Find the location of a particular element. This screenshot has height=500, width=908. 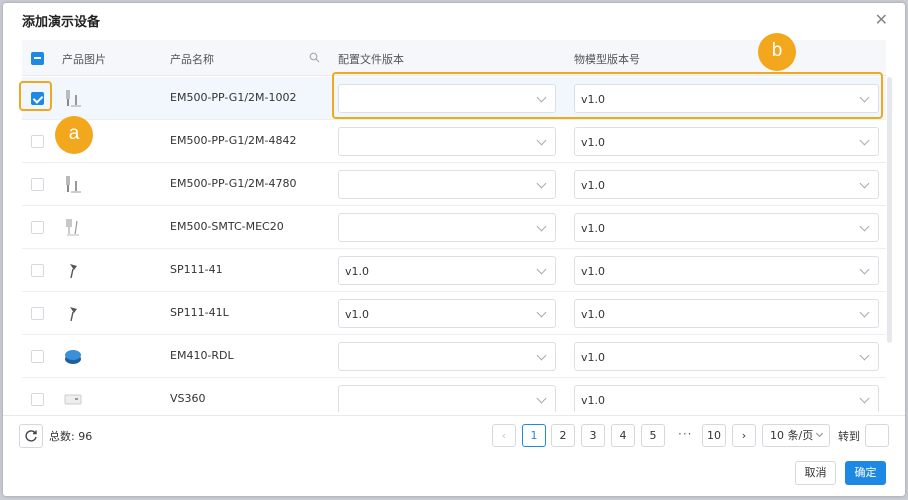

total-count: 总数: 96 is located at coordinates (70, 436).